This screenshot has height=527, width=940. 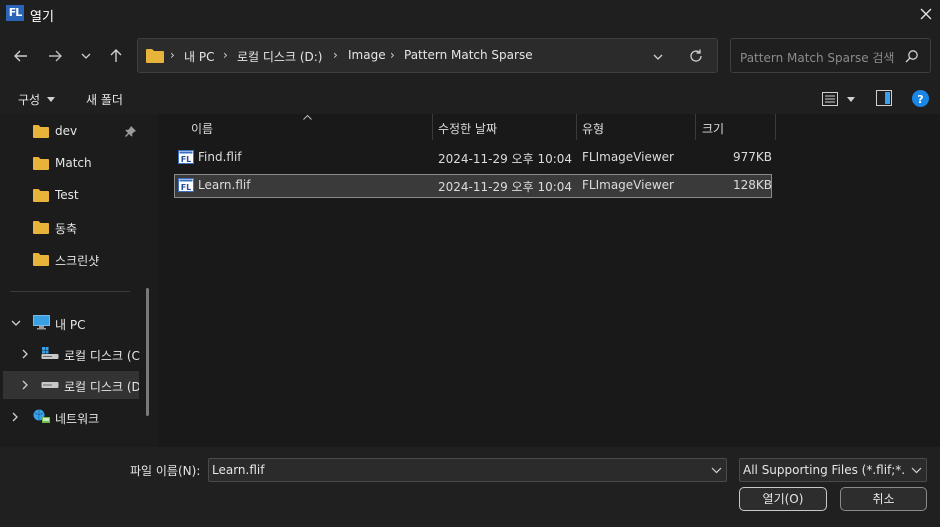 I want to click on nav-item-label: dev, so click(x=66, y=131).